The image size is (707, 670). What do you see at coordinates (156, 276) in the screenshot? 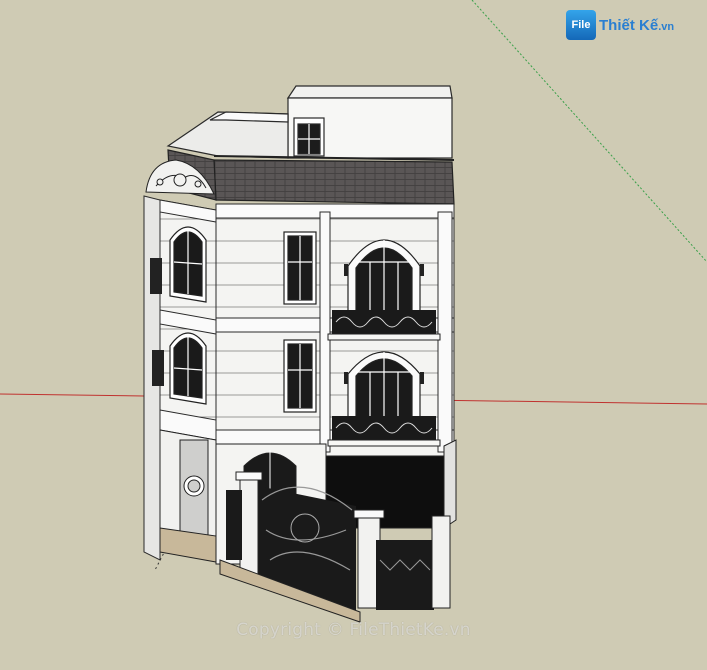
I see `side-balcony-upper` at bounding box center [156, 276].